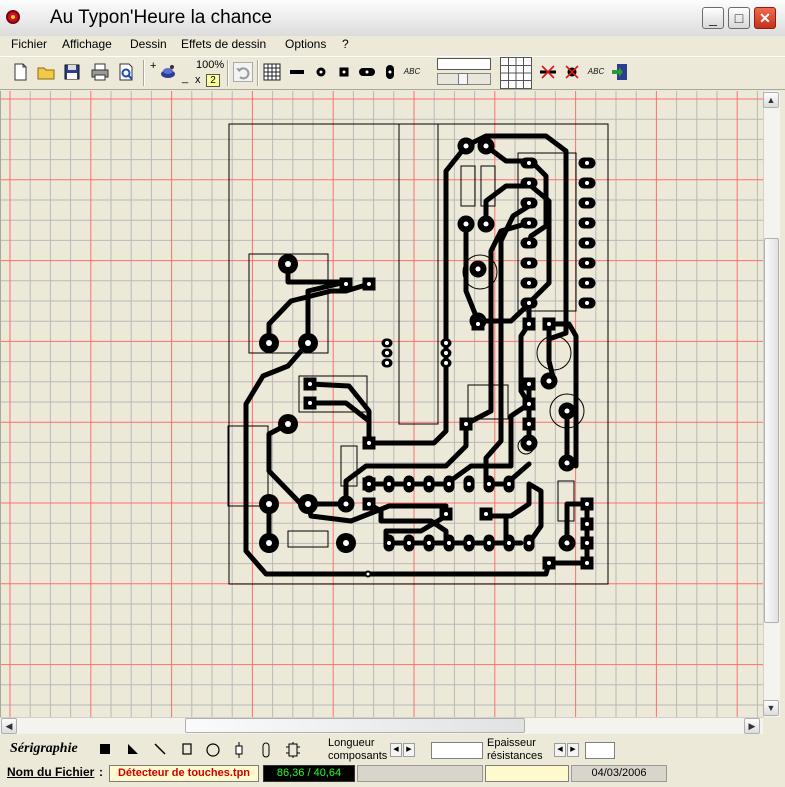 The width and height of the screenshot is (785, 787). I want to click on oval-pad-icon, so click(367, 72).